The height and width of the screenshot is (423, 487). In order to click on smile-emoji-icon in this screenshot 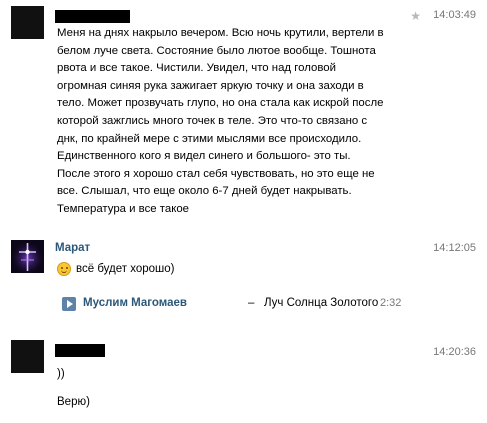, I will do `click(64, 269)`.